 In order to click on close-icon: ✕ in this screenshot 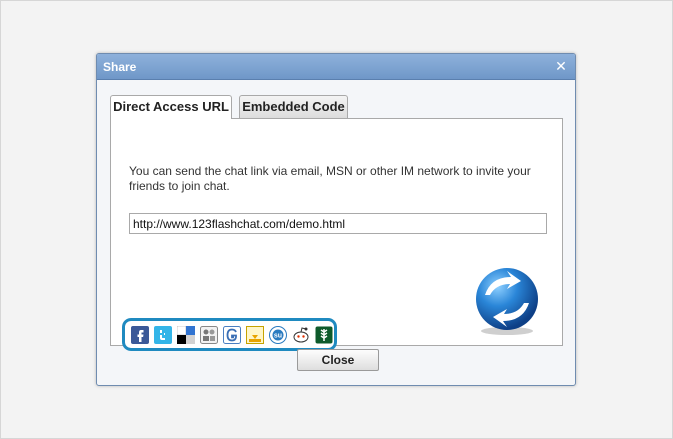, I will do `click(561, 66)`.